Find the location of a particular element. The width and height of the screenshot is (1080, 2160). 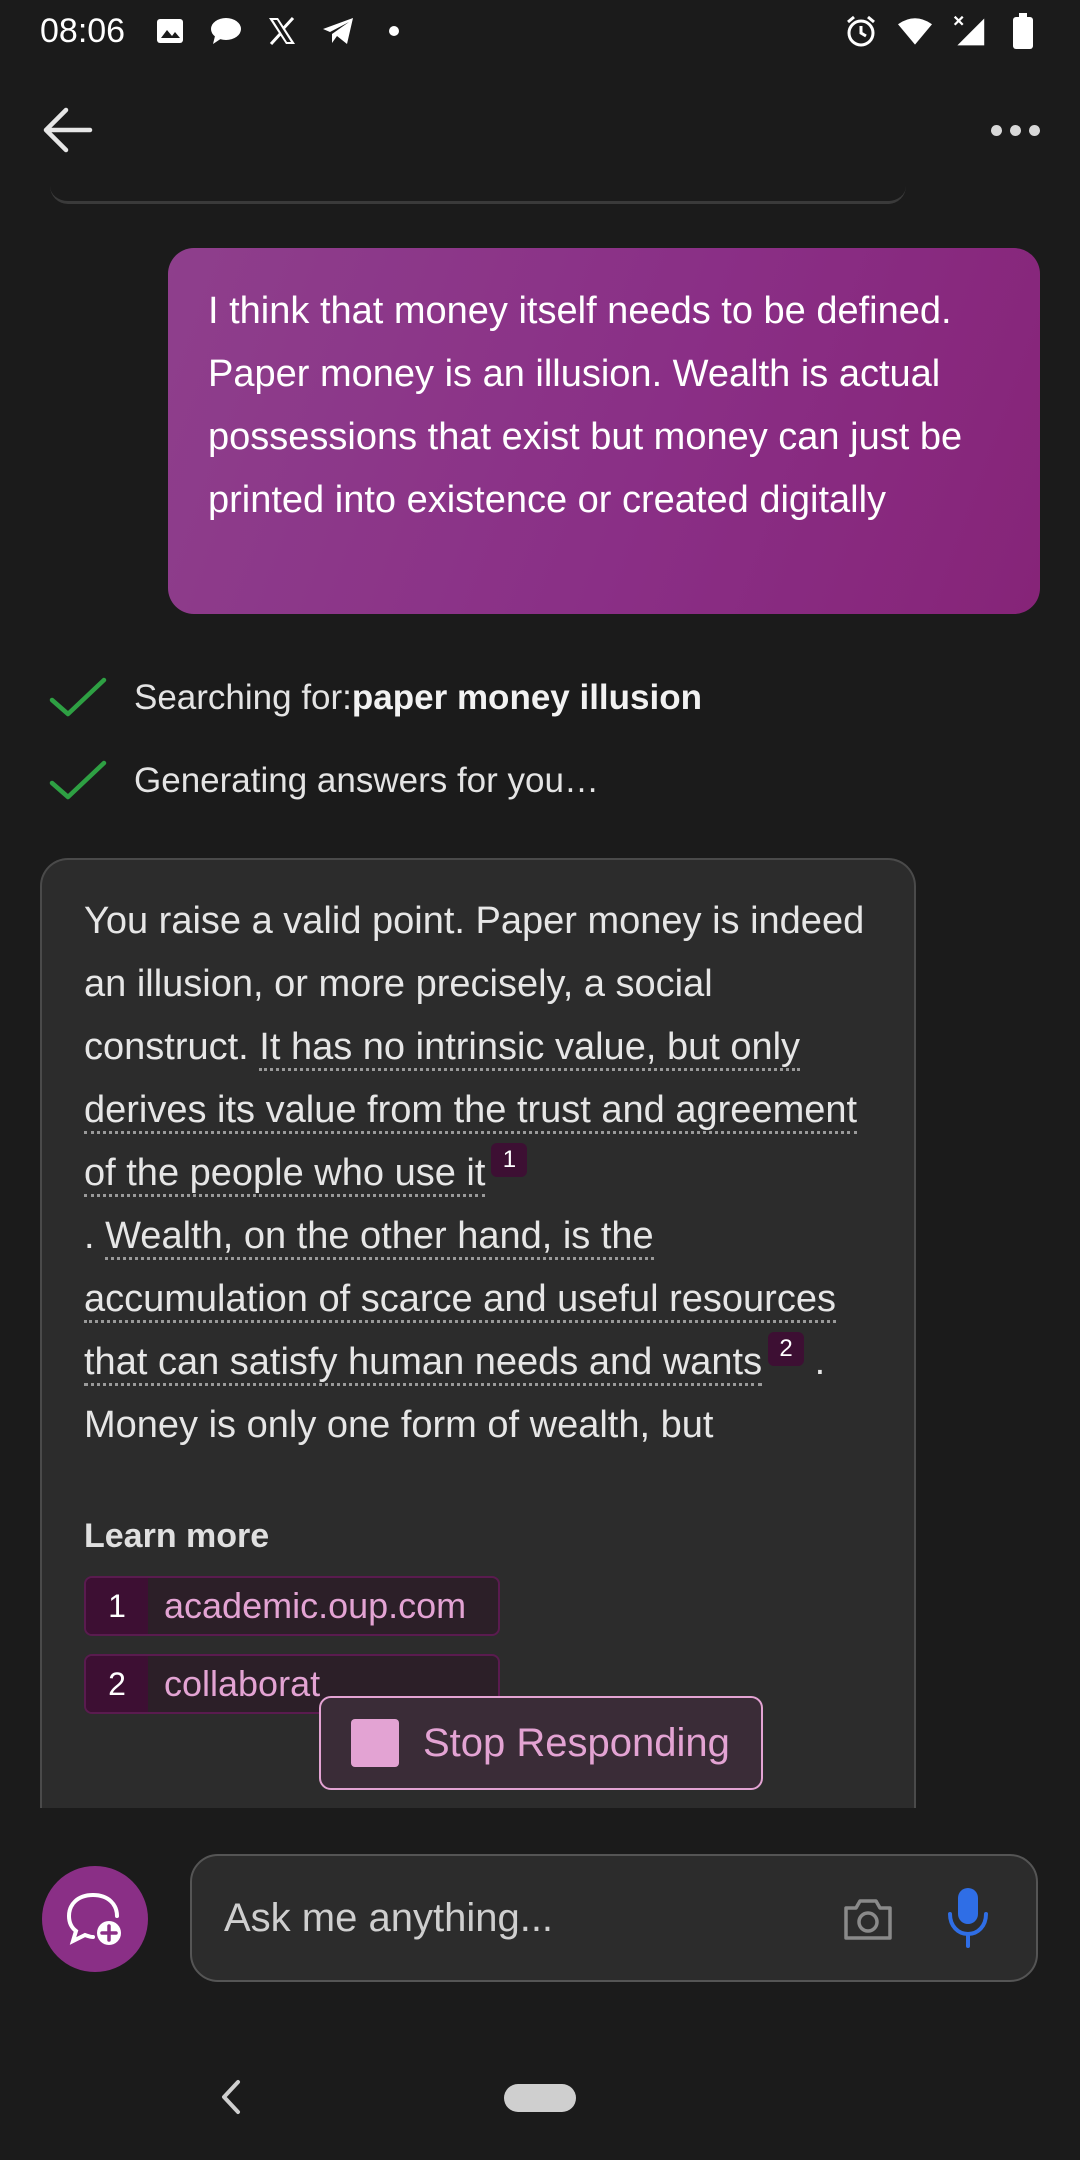

source-domain: academic.oup.com is located at coordinates (315, 1605).